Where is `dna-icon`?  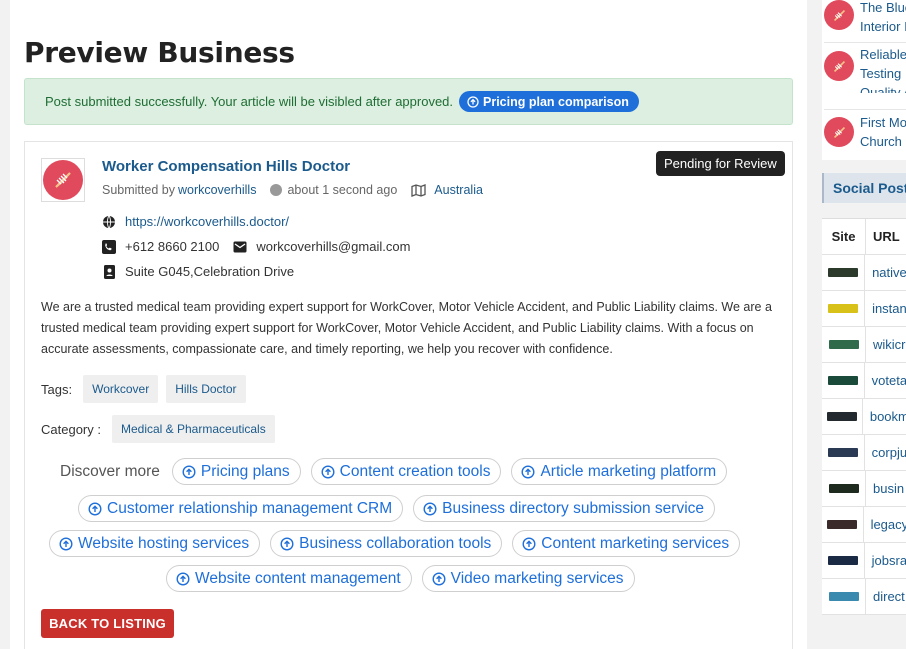
dna-icon is located at coordinates (63, 180).